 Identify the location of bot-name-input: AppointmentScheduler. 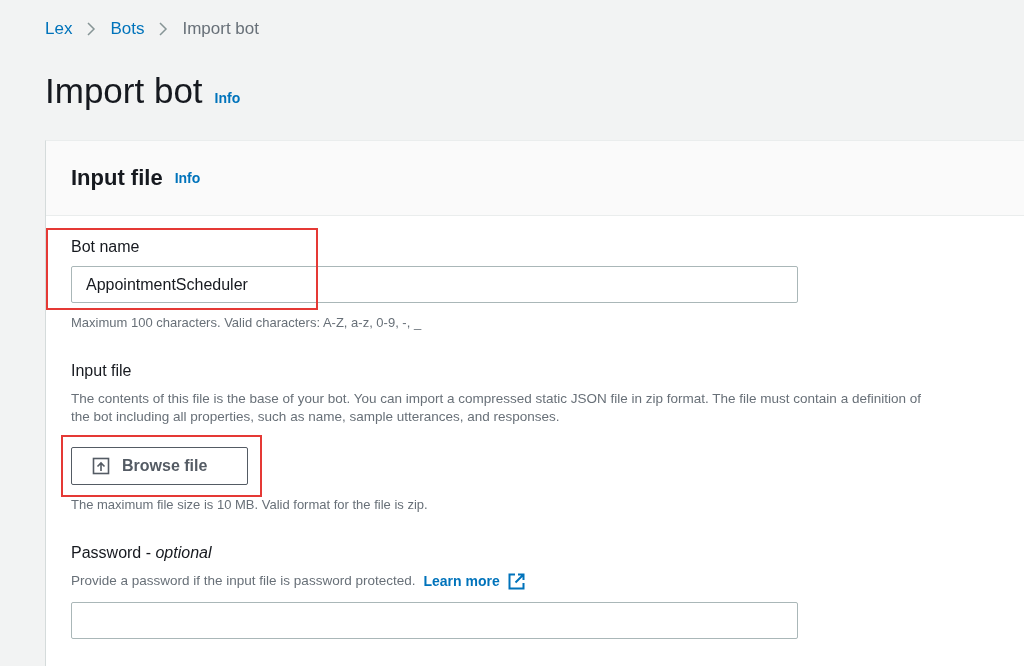
(434, 284).